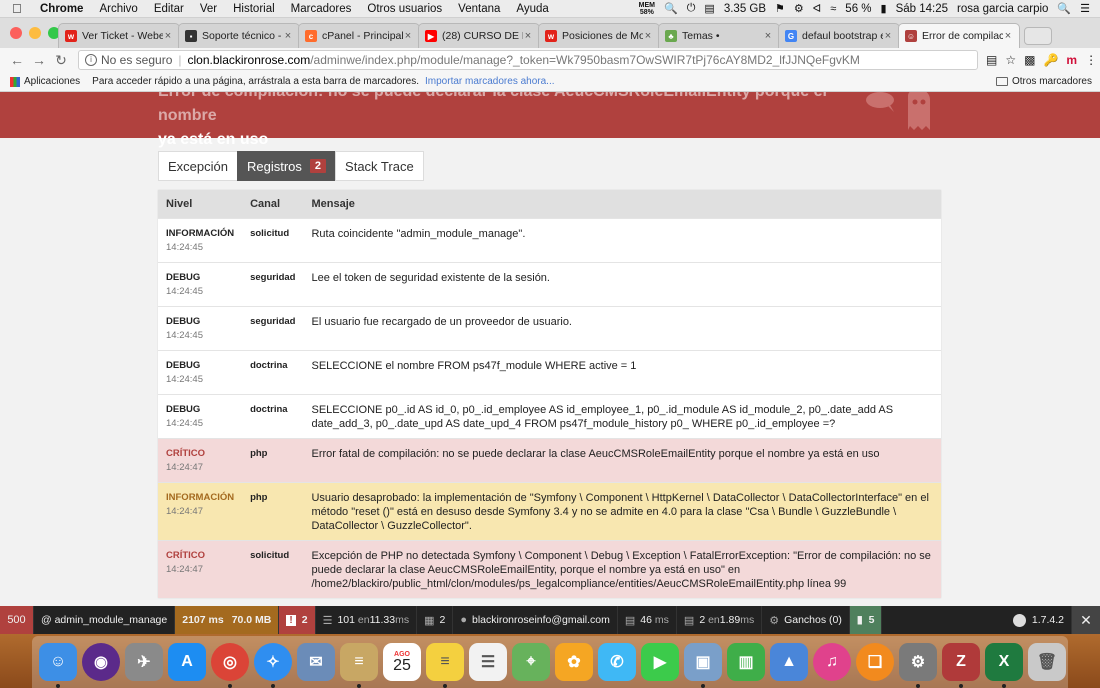 This screenshot has height=688, width=1100. What do you see at coordinates (367, 620) in the screenshot?
I see `database-panel: ☰ 101 en 11.33 ms` at bounding box center [367, 620].